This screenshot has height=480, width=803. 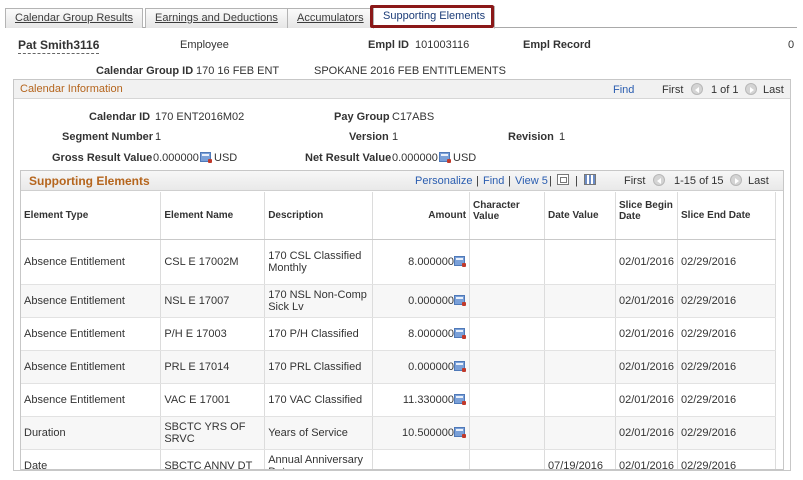 What do you see at coordinates (145, 71) in the screenshot?
I see `calendar-group-id-label: Calendar Group ID` at bounding box center [145, 71].